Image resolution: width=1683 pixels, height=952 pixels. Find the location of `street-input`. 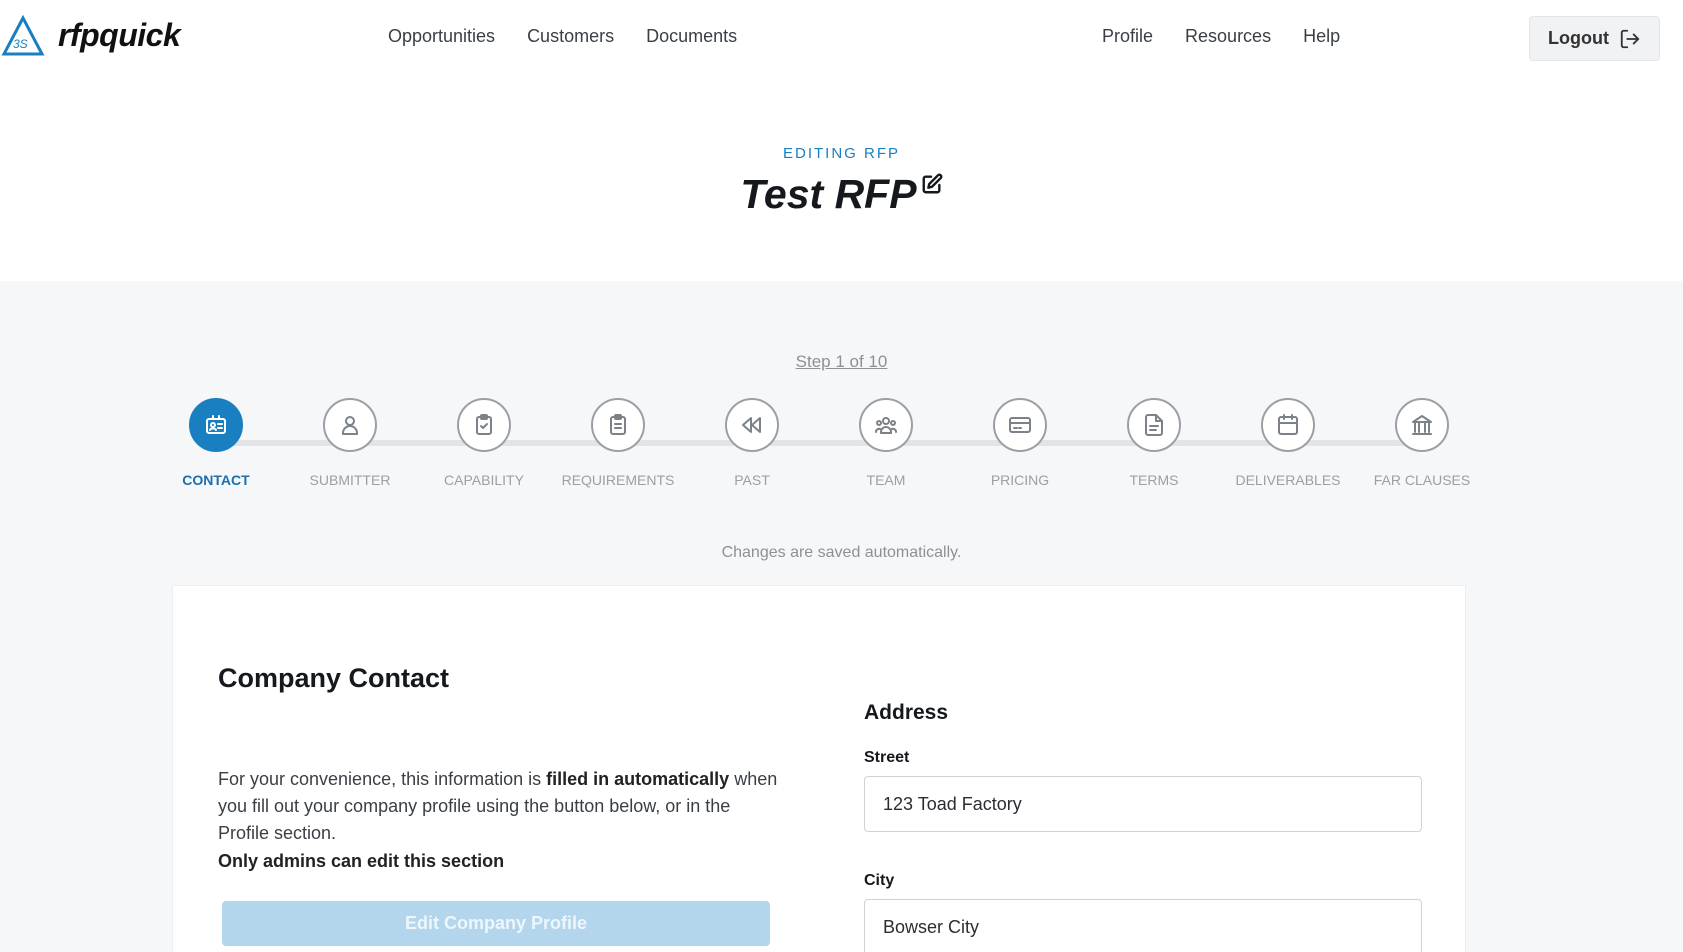

street-input is located at coordinates (1143, 804).